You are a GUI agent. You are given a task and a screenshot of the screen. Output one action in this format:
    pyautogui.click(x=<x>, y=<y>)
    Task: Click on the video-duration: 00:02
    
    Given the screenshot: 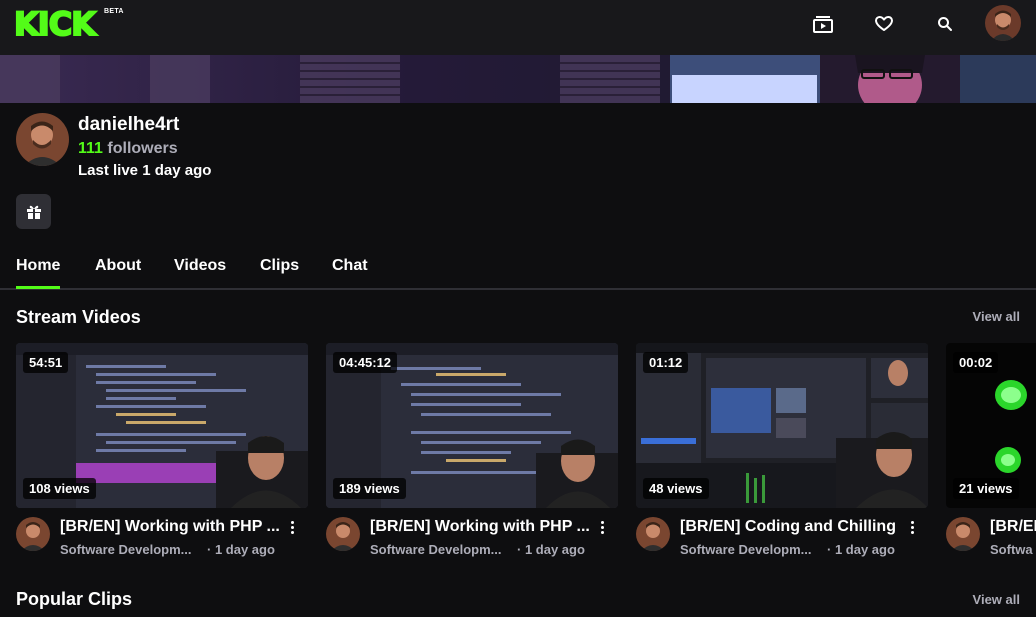 What is the action you would take?
    pyautogui.click(x=976, y=362)
    